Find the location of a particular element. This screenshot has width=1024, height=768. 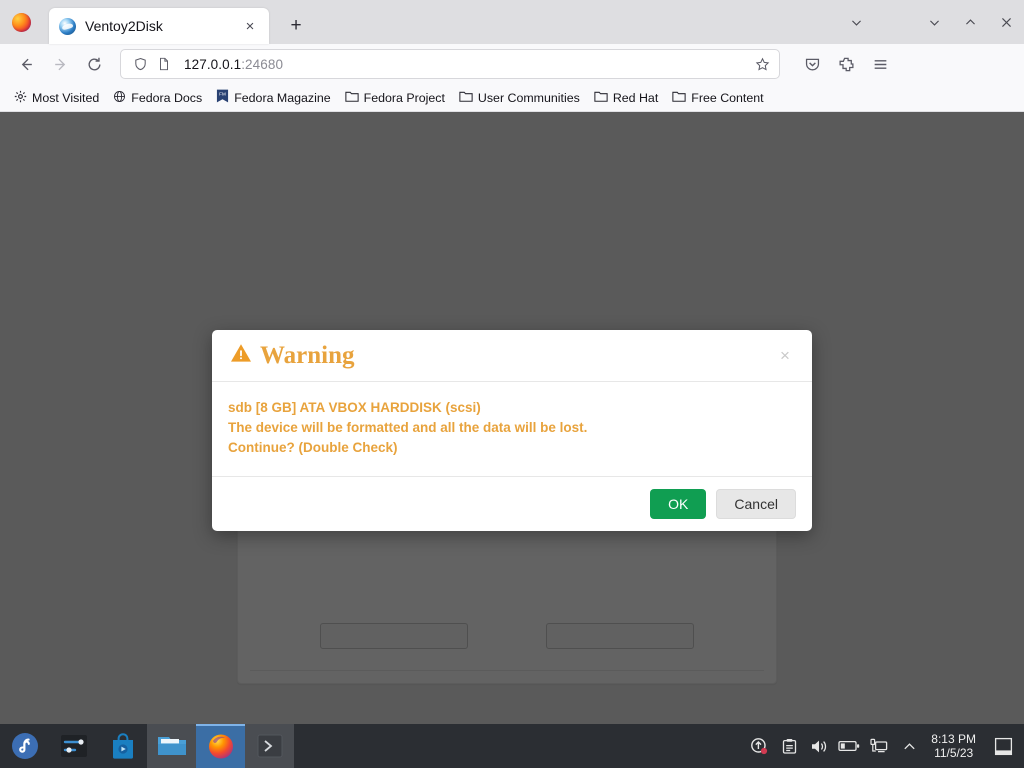

list-all-tabs-button is located at coordinates (856, 22).